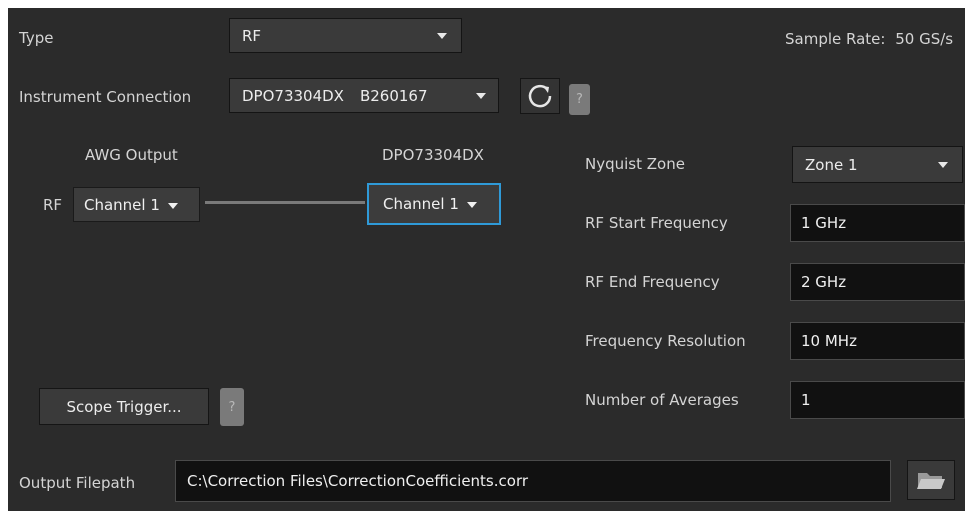 This screenshot has width=965, height=518. I want to click on sample-rate-label: Sample Rate:, so click(835, 39).